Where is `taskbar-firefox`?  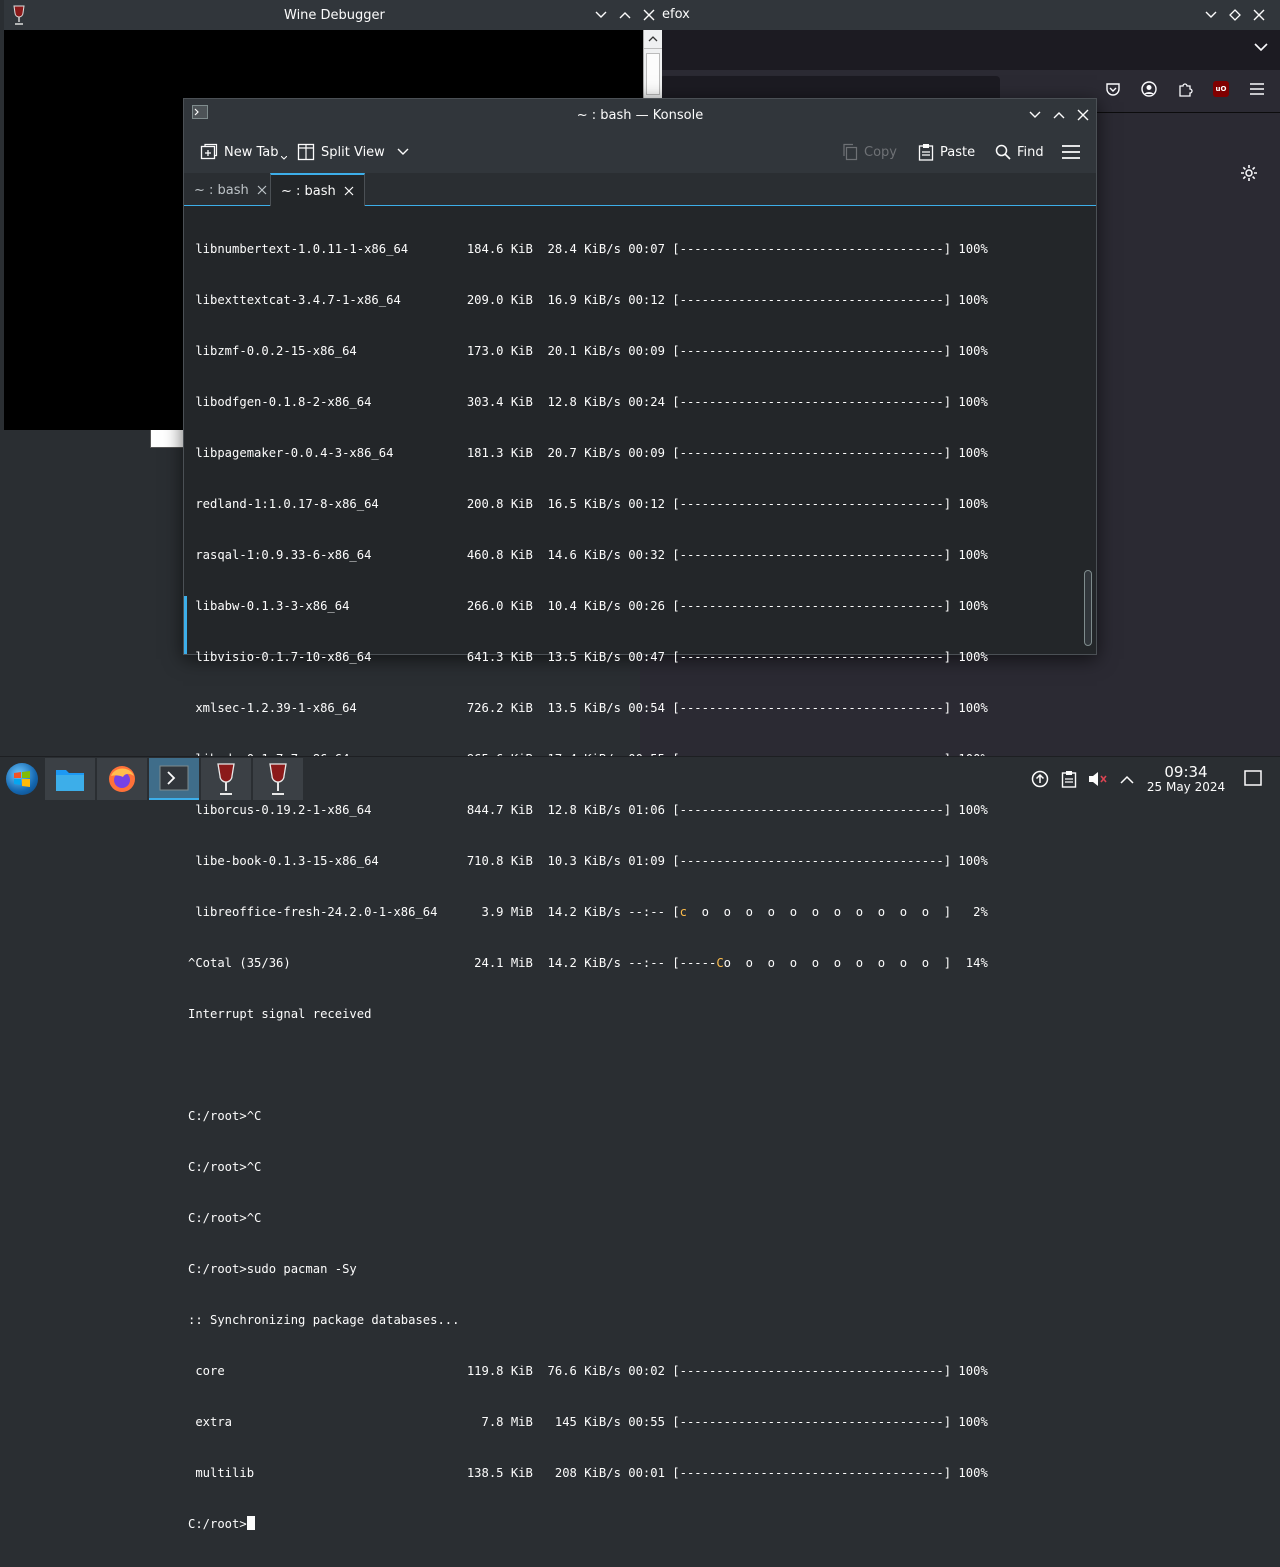
taskbar-firefox is located at coordinates (122, 779).